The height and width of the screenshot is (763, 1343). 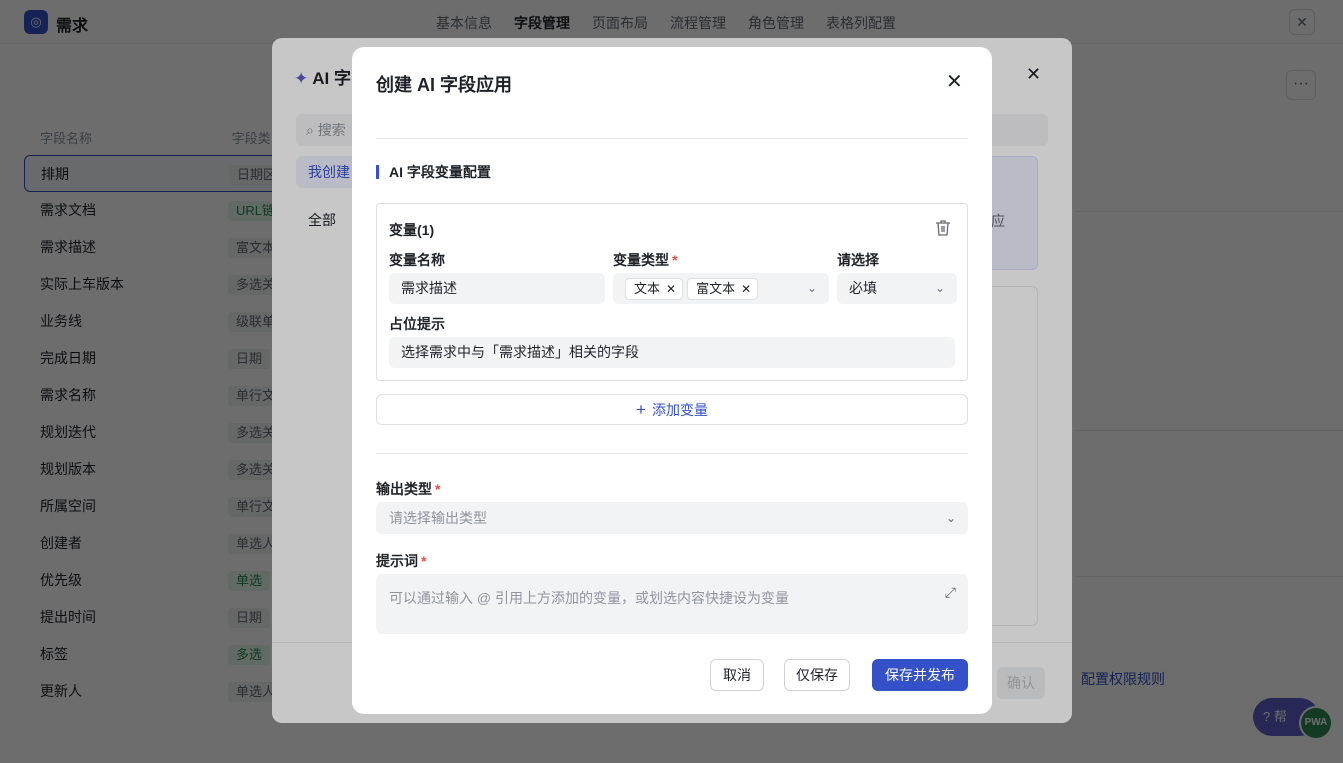 What do you see at coordinates (417, 324) in the screenshot?
I see `placeholder-label: 占位提示` at bounding box center [417, 324].